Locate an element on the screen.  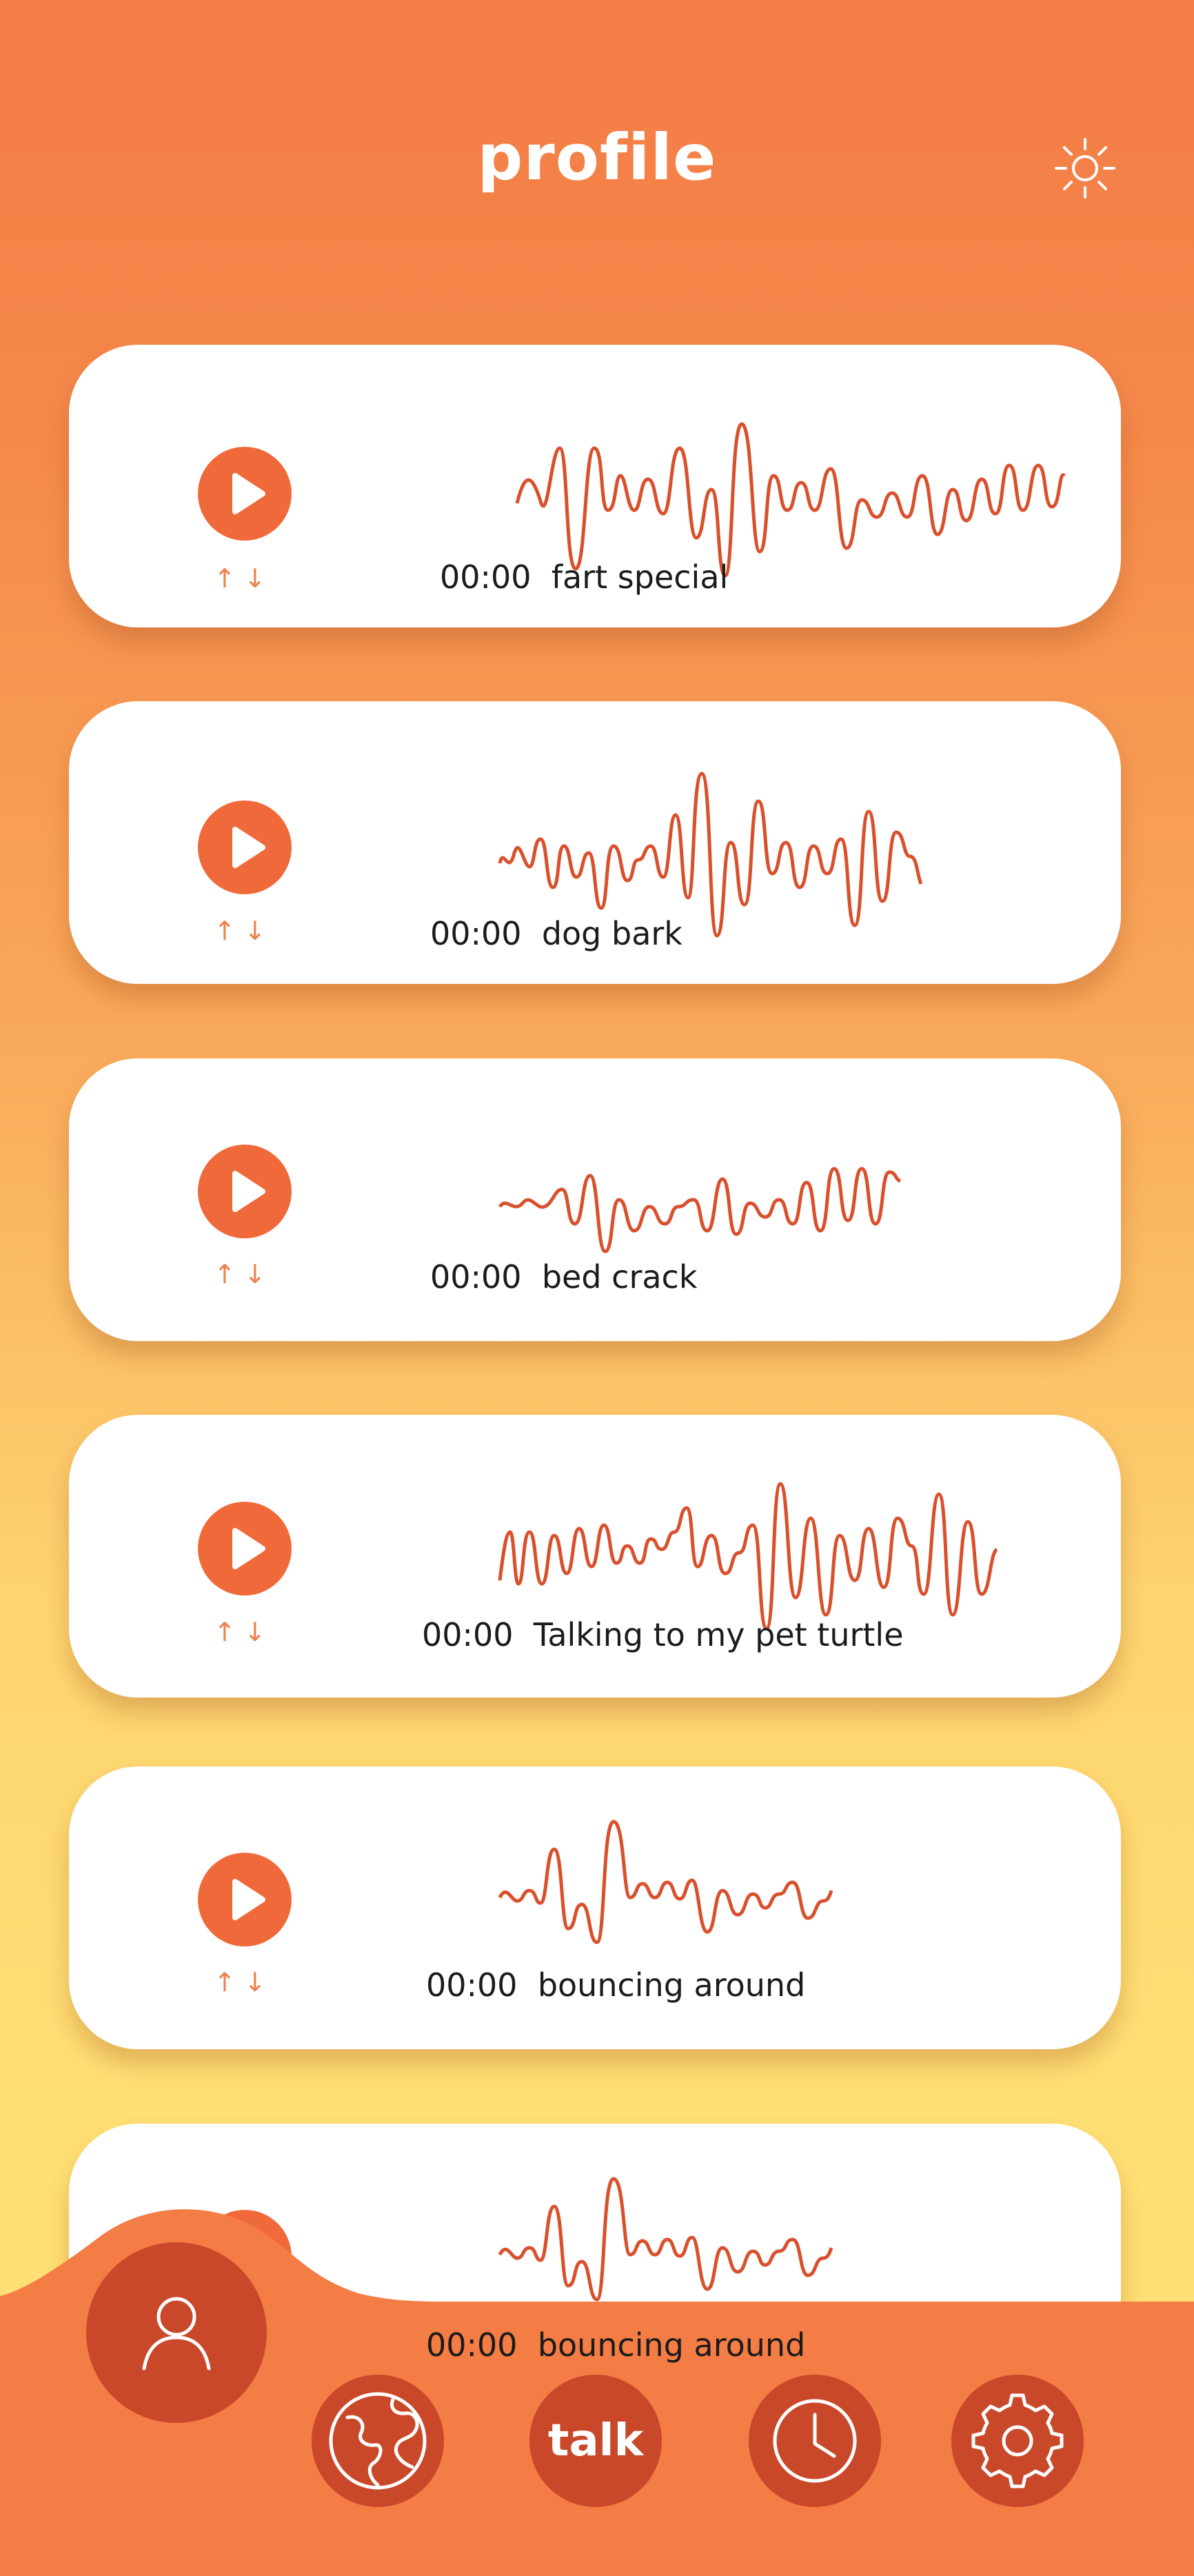
talk-button: talk is located at coordinates (595, 2441).